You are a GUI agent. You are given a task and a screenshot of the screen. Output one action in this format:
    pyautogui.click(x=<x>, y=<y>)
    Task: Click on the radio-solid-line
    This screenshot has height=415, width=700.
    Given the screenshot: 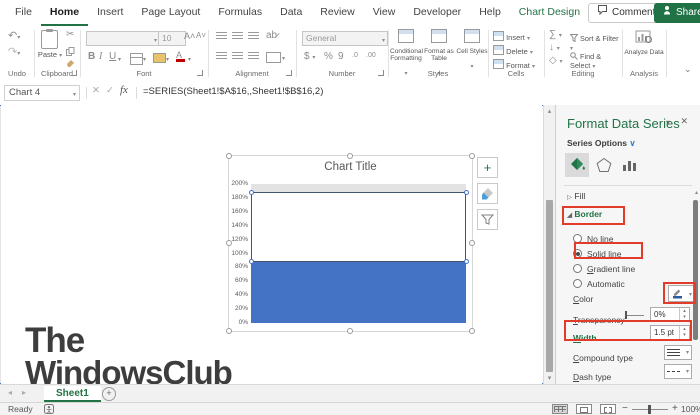 What is the action you would take?
    pyautogui.click(x=577, y=253)
    